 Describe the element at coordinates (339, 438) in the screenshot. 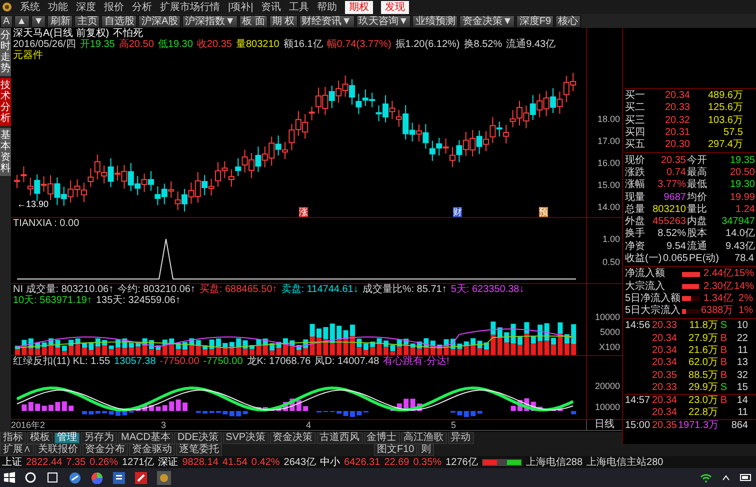

I see `indicator-tab: 古道西风` at that location.